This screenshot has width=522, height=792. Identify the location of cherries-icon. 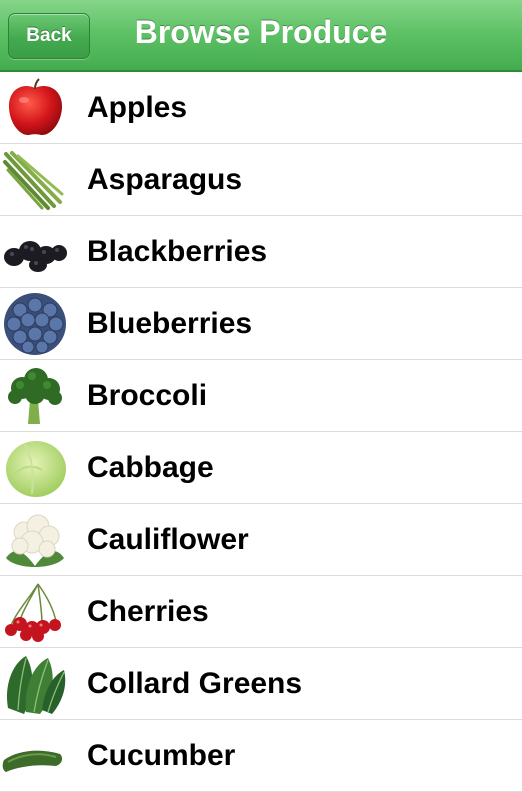
(35, 612).